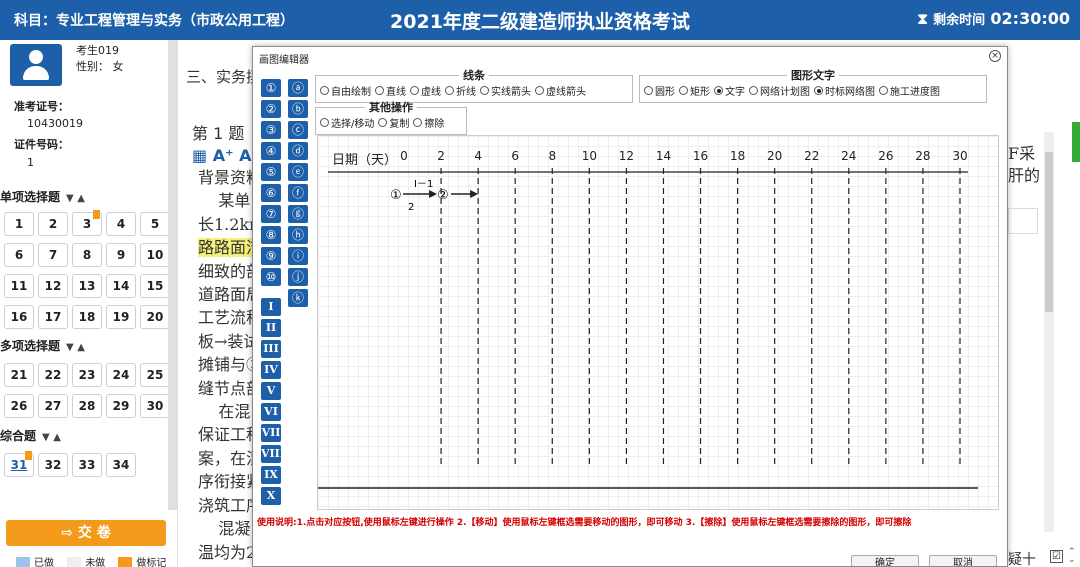 Image resolution: width=1080 pixels, height=567 pixels. Describe the element at coordinates (694, 90) in the screenshot. I see `tool-option: 矩形` at that location.